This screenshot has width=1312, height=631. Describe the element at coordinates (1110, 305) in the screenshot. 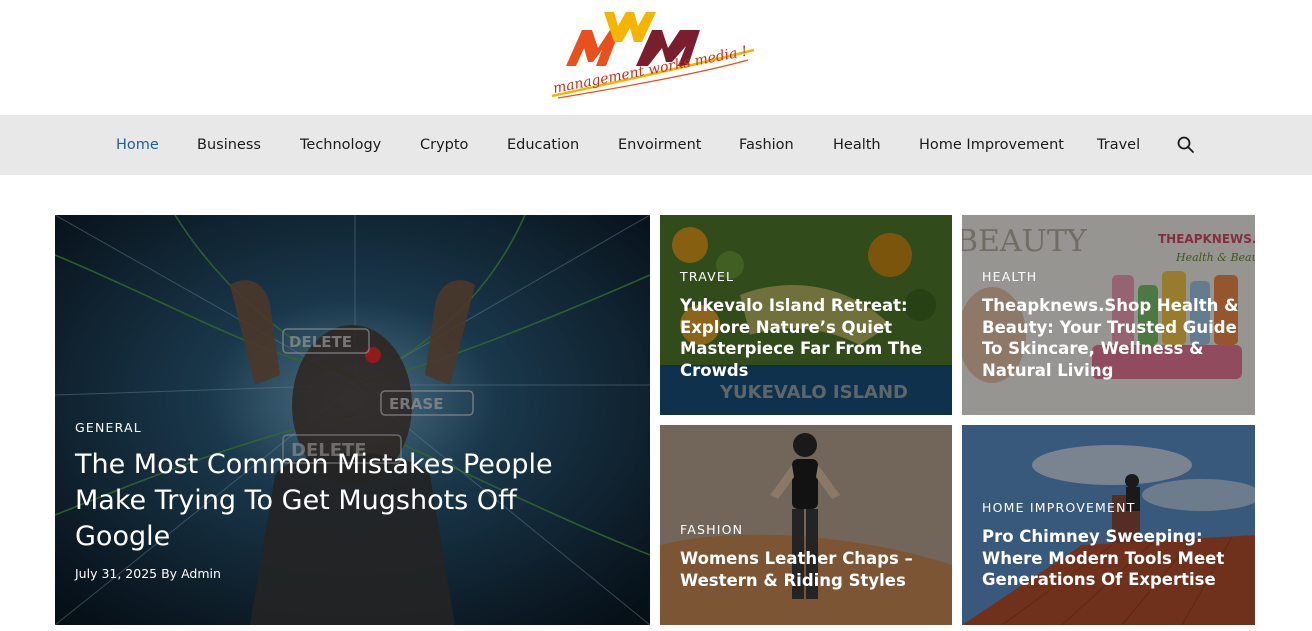

I see `title-line: Theapknews.Shop Health &` at that location.